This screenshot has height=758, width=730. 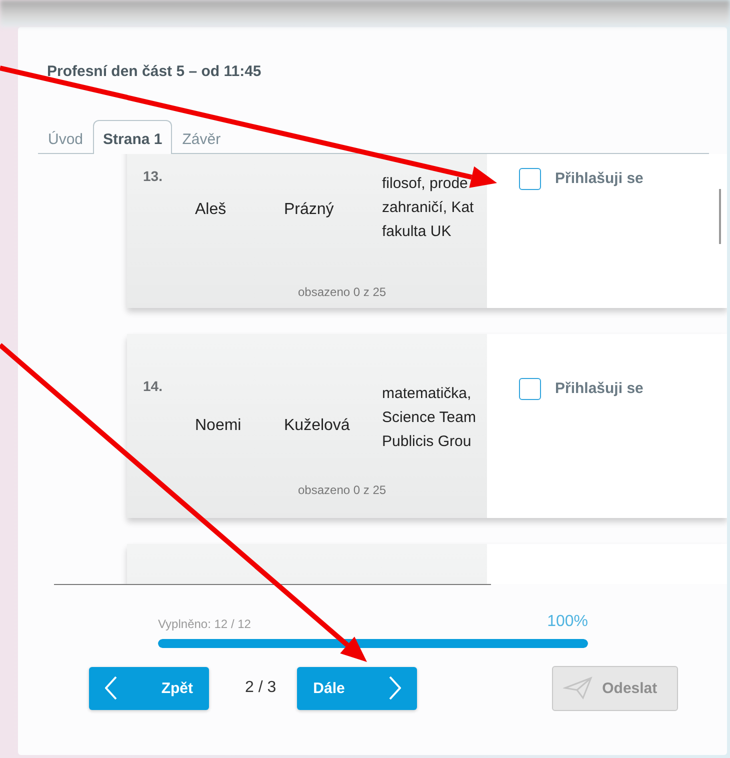 What do you see at coordinates (309, 210) in the screenshot?
I see `last-name: Prázný` at bounding box center [309, 210].